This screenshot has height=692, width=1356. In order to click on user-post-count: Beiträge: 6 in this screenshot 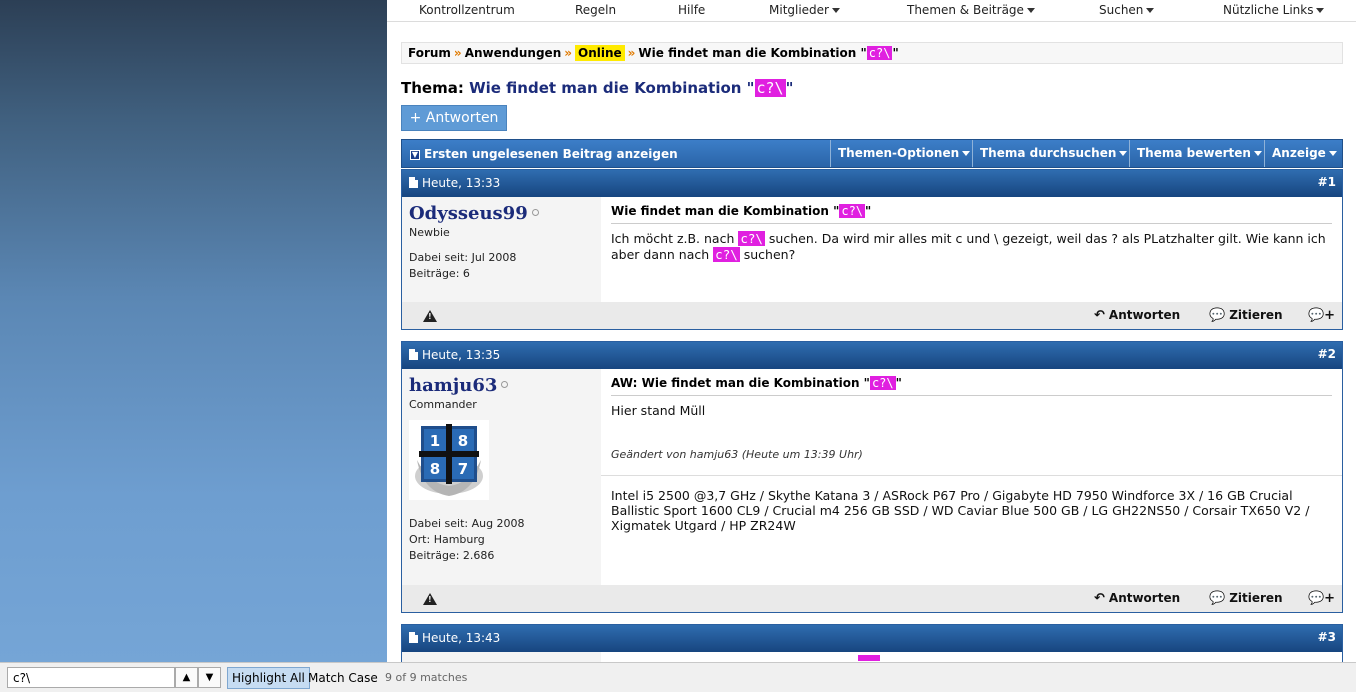, I will do `click(439, 273)`.